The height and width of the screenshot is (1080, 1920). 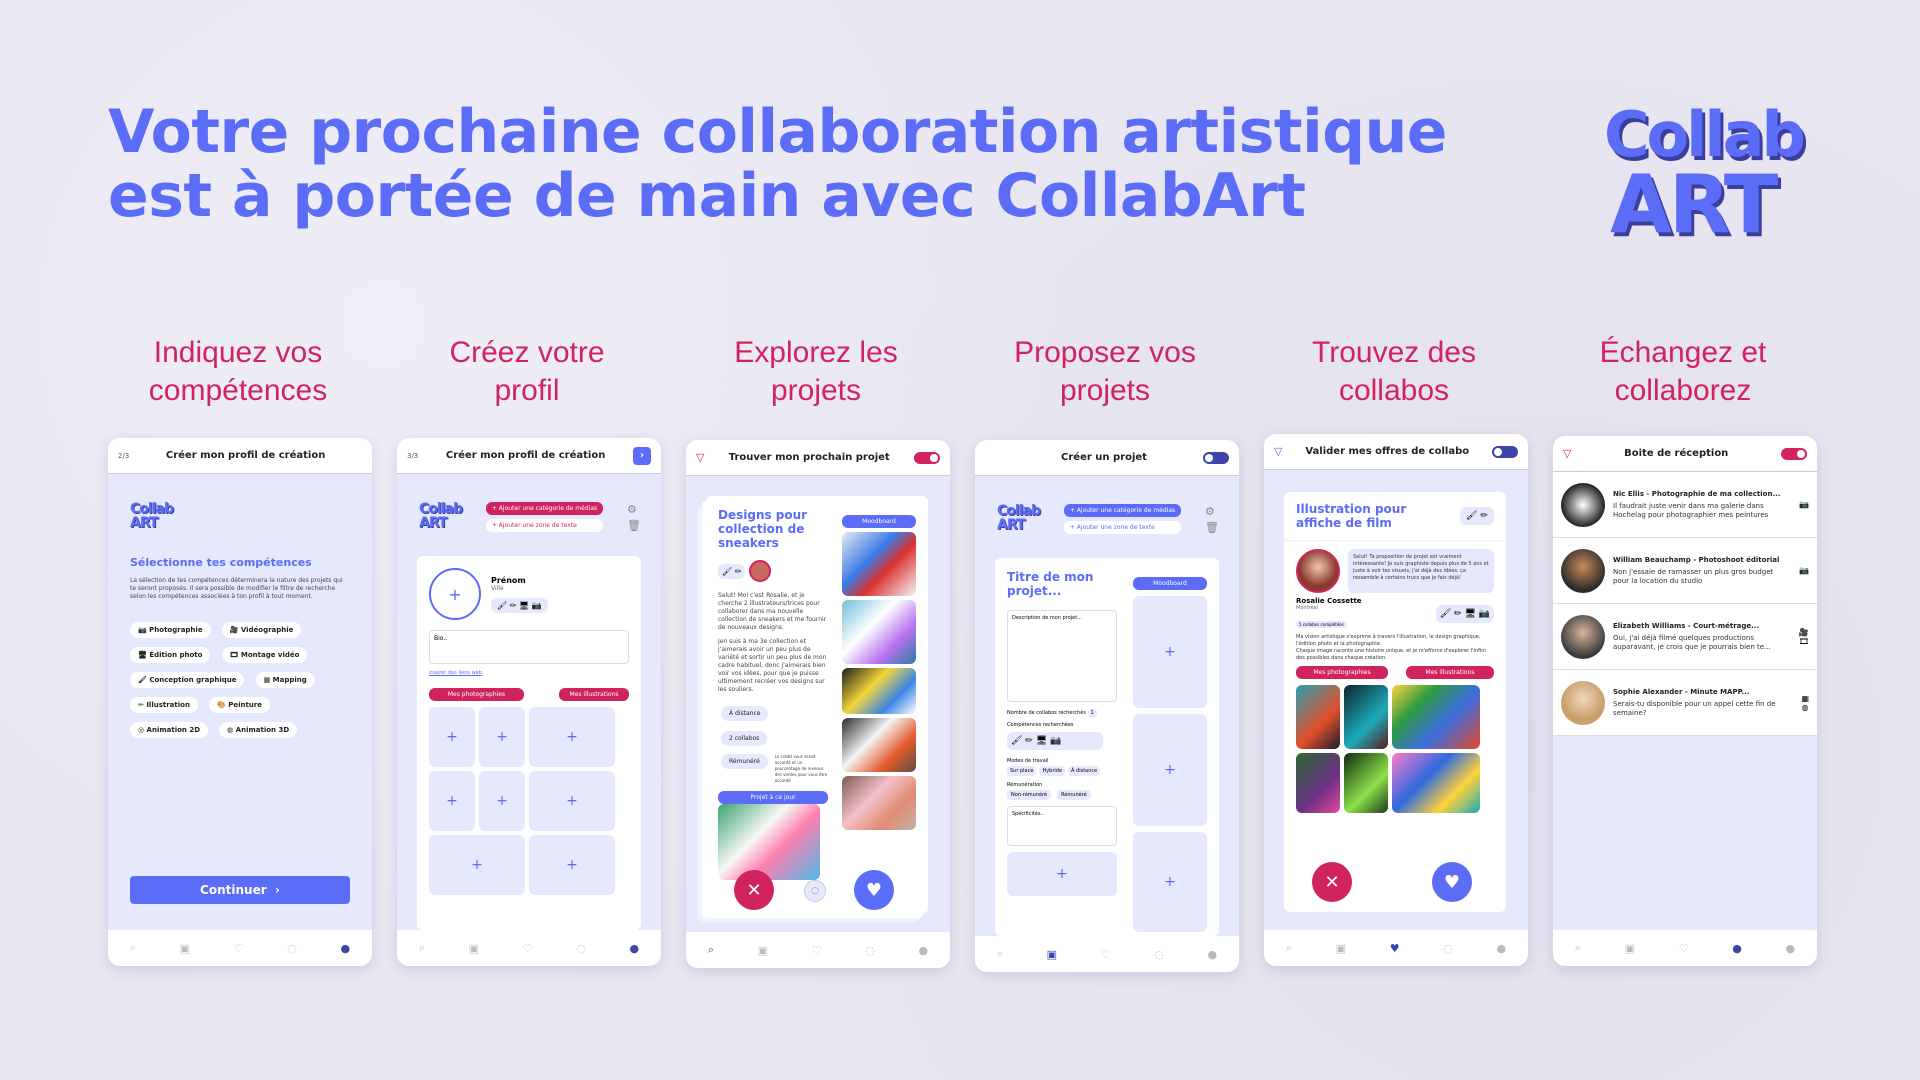 I want to click on skill-tag: ◍ Animation 3D, so click(x=258, y=730).